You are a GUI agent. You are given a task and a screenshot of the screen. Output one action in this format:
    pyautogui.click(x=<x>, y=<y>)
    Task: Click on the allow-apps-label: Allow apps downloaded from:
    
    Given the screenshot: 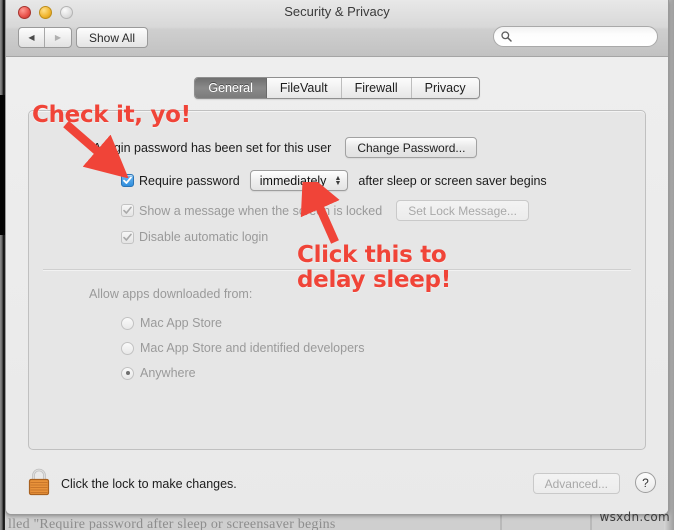 What is the action you would take?
    pyautogui.click(x=171, y=294)
    